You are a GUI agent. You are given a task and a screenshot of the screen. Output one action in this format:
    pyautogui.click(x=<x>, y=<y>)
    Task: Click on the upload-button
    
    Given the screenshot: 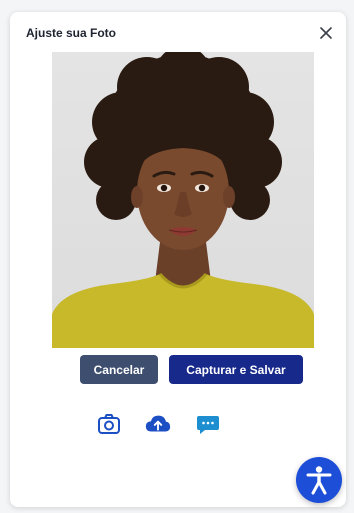 What is the action you would take?
    pyautogui.click(x=158, y=424)
    